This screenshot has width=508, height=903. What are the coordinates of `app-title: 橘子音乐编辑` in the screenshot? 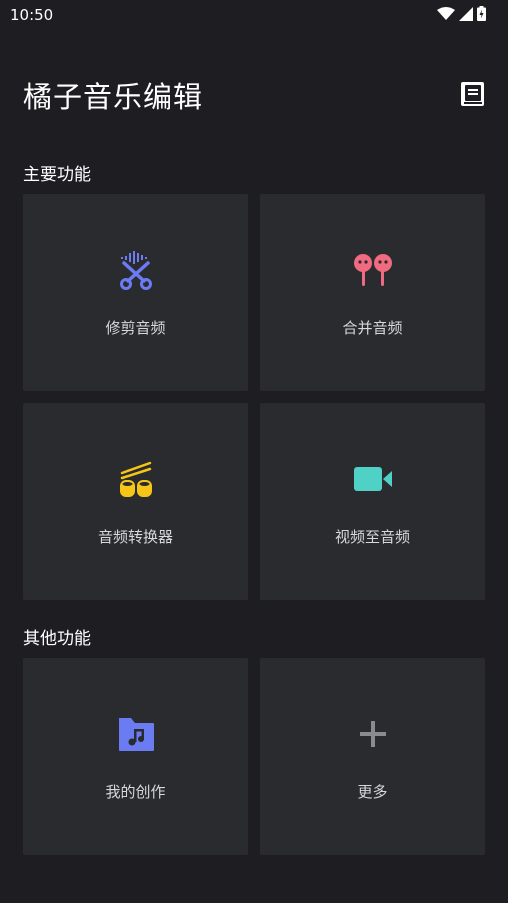 It's located at (113, 97).